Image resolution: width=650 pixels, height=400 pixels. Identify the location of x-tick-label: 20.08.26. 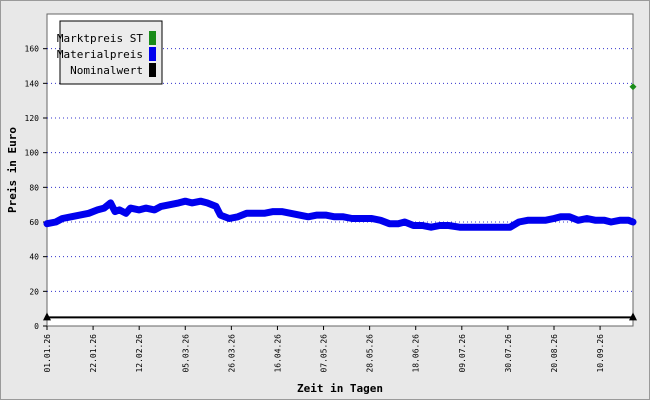
(554, 353).